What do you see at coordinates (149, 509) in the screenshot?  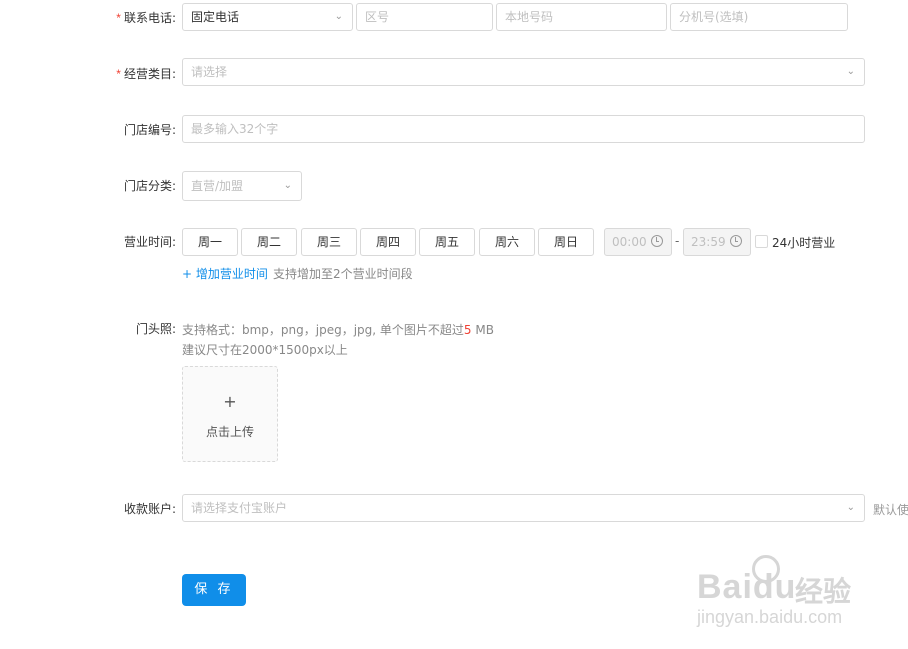 I see `account-label: 收款账户:` at bounding box center [149, 509].